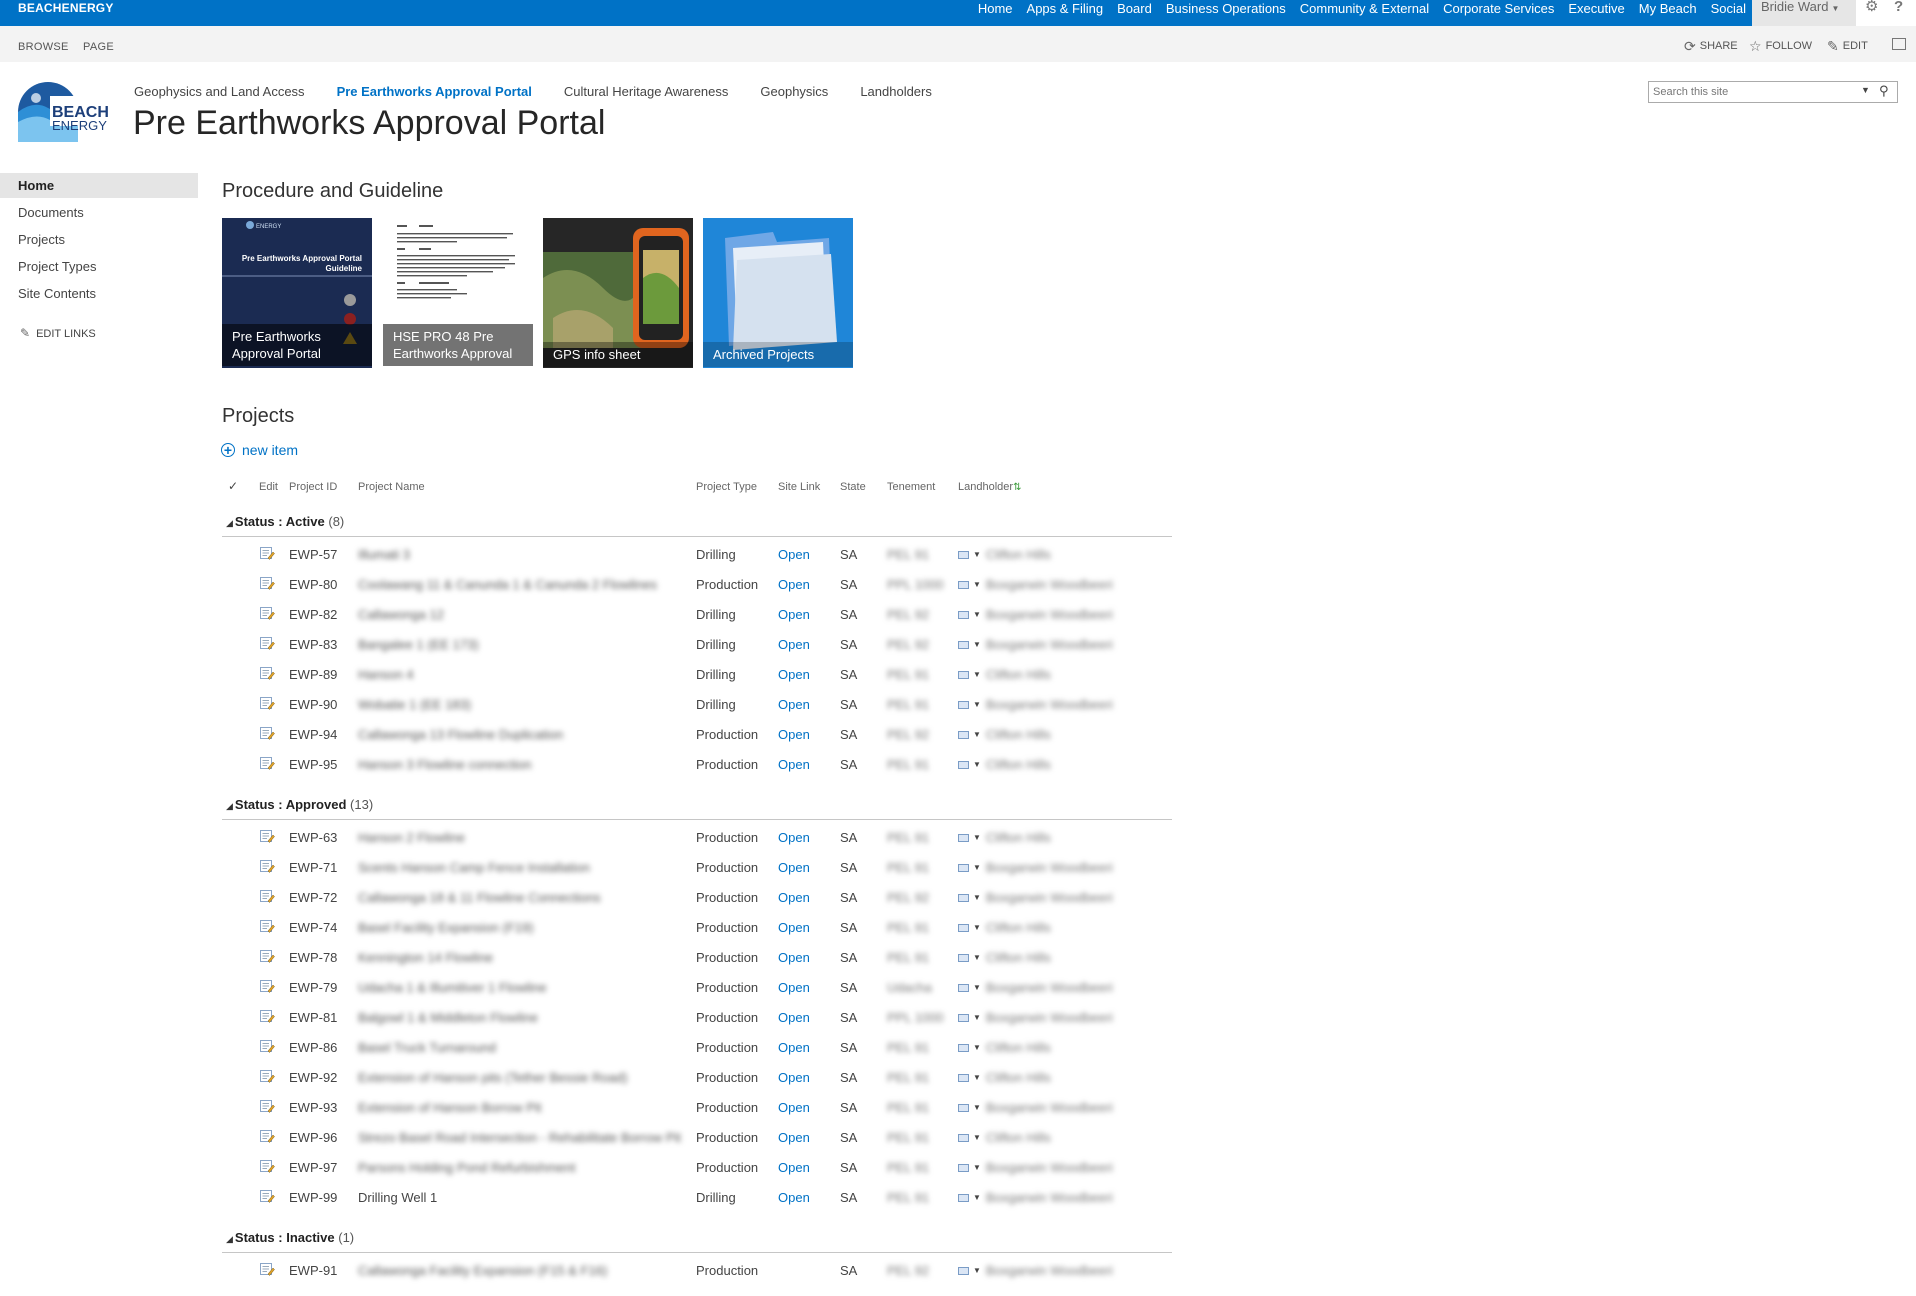  Describe the element at coordinates (259, 450) in the screenshot. I see `new-item-button: + new item` at that location.